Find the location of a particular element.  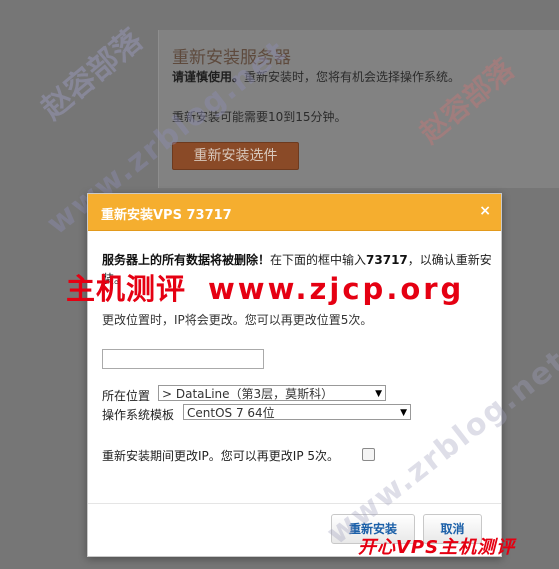

panel-title: 重新安装服务器 is located at coordinates (231, 58).